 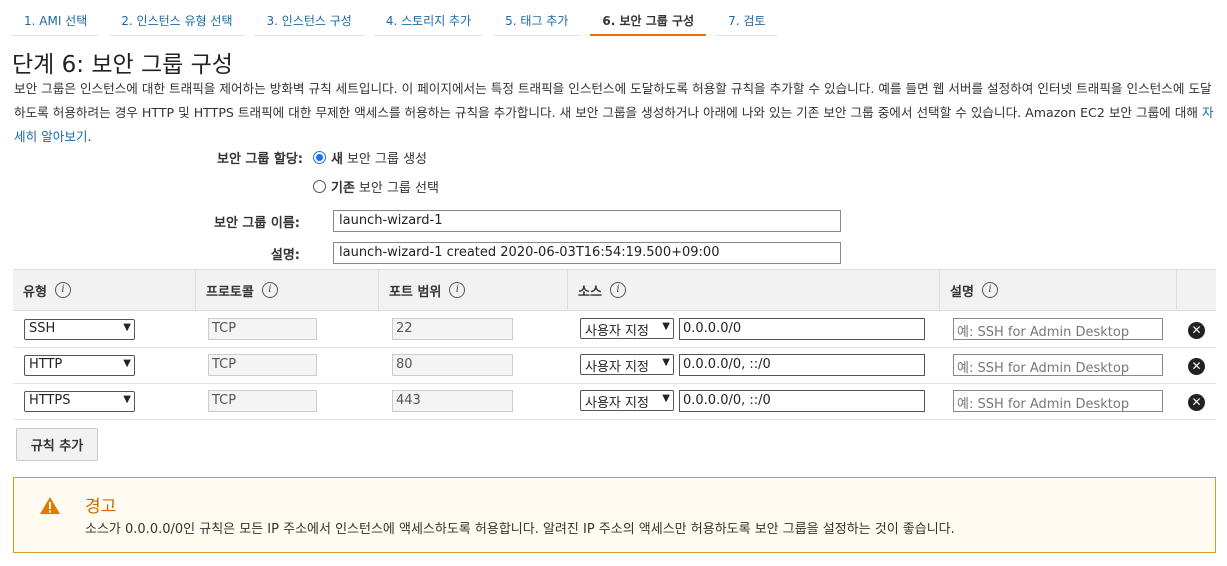 I want to click on col-port-label: 포트 범위, so click(x=415, y=292).